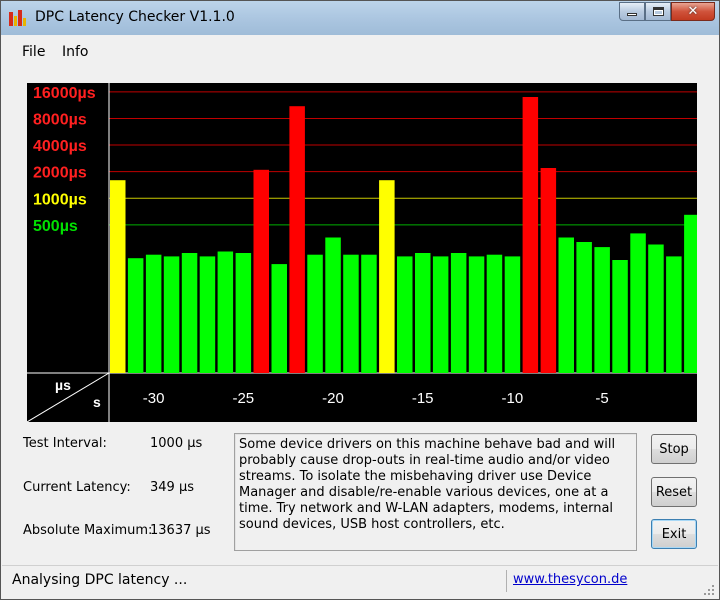  I want to click on menu-bar: File Info, so click(360, 51).